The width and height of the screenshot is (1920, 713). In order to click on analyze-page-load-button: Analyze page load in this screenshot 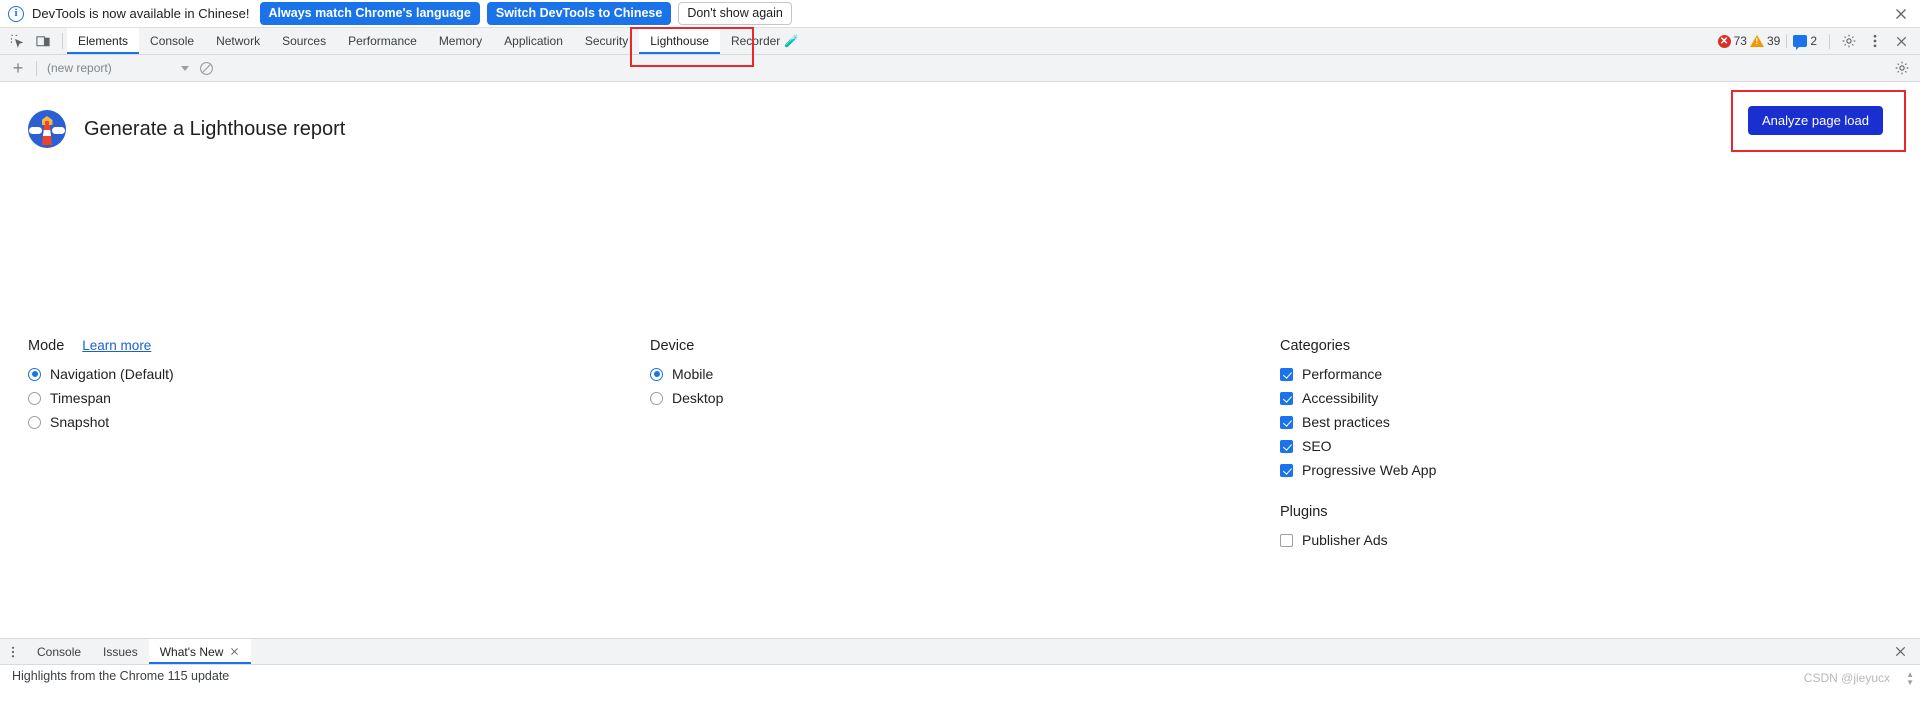, I will do `click(1815, 120)`.